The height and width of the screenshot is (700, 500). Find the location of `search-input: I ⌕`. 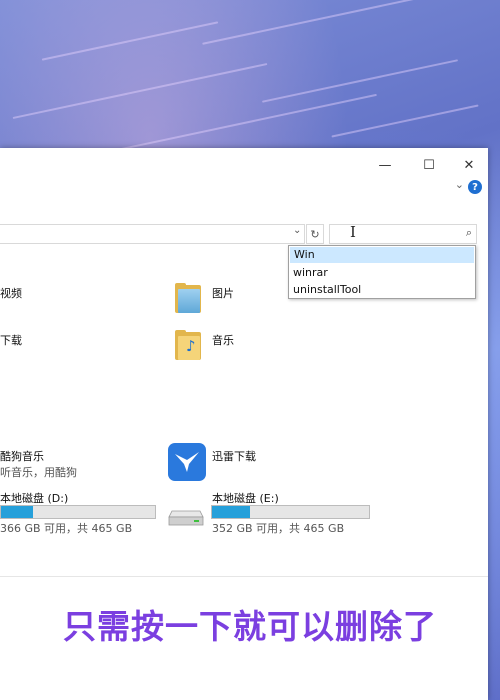

search-input: I ⌕ is located at coordinates (403, 233).